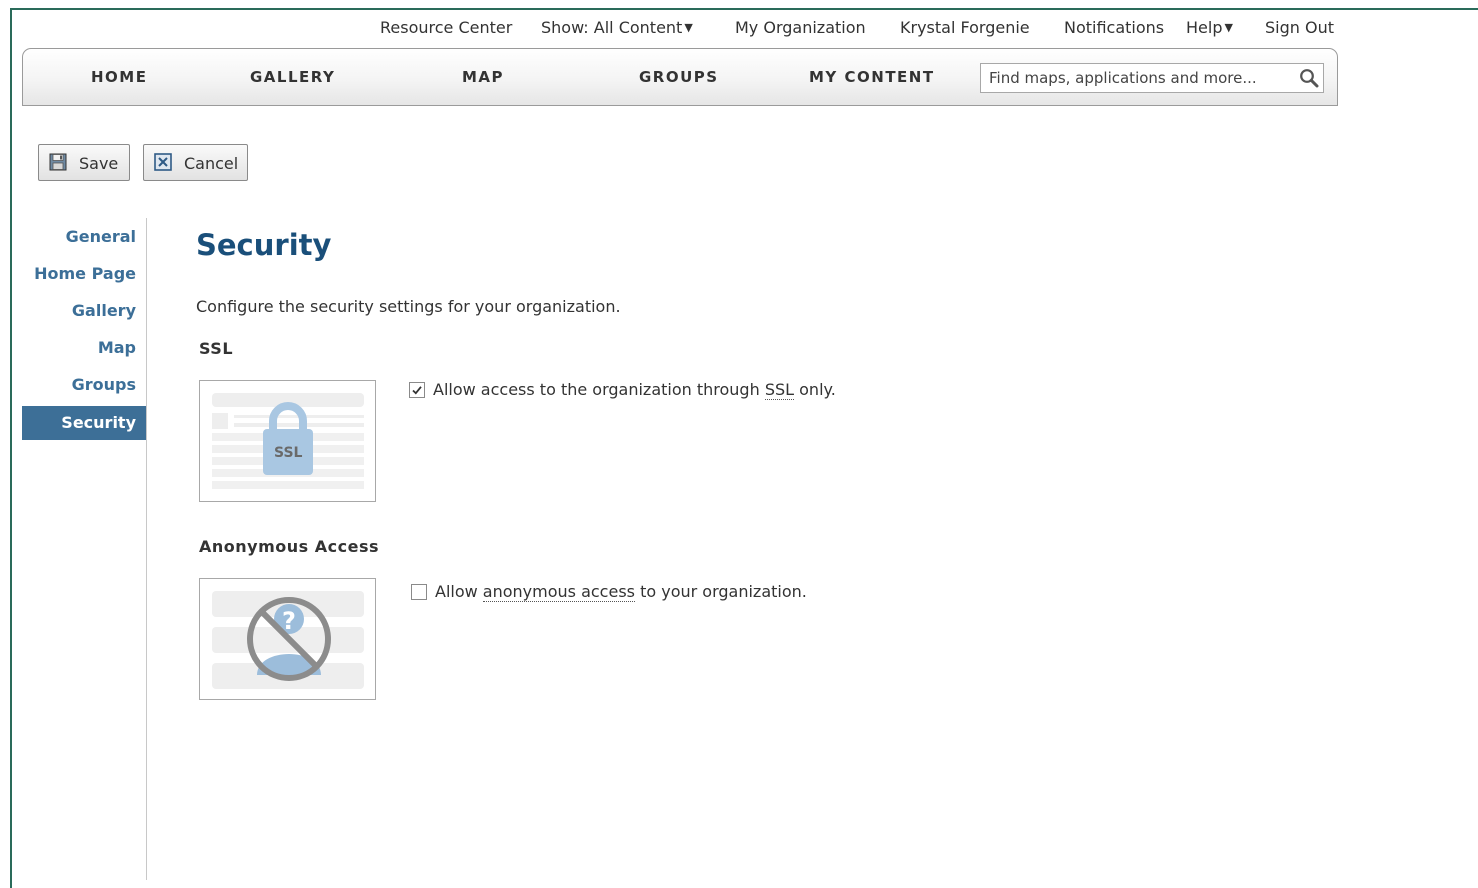 This screenshot has width=1478, height=888. I want to click on ssl-thumbnail: SSL, so click(287, 441).